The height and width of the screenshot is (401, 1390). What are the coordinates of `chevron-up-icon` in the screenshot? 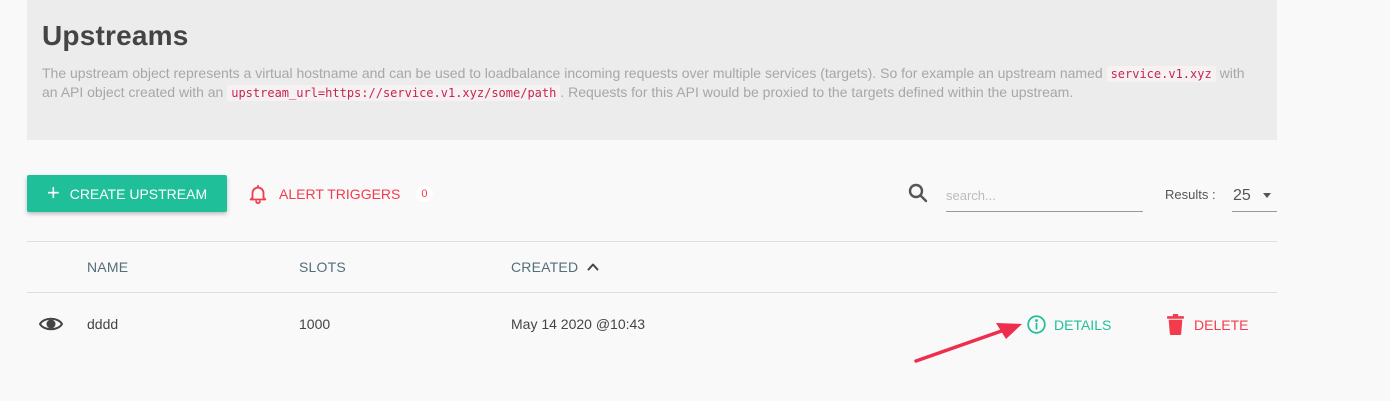 It's located at (593, 267).